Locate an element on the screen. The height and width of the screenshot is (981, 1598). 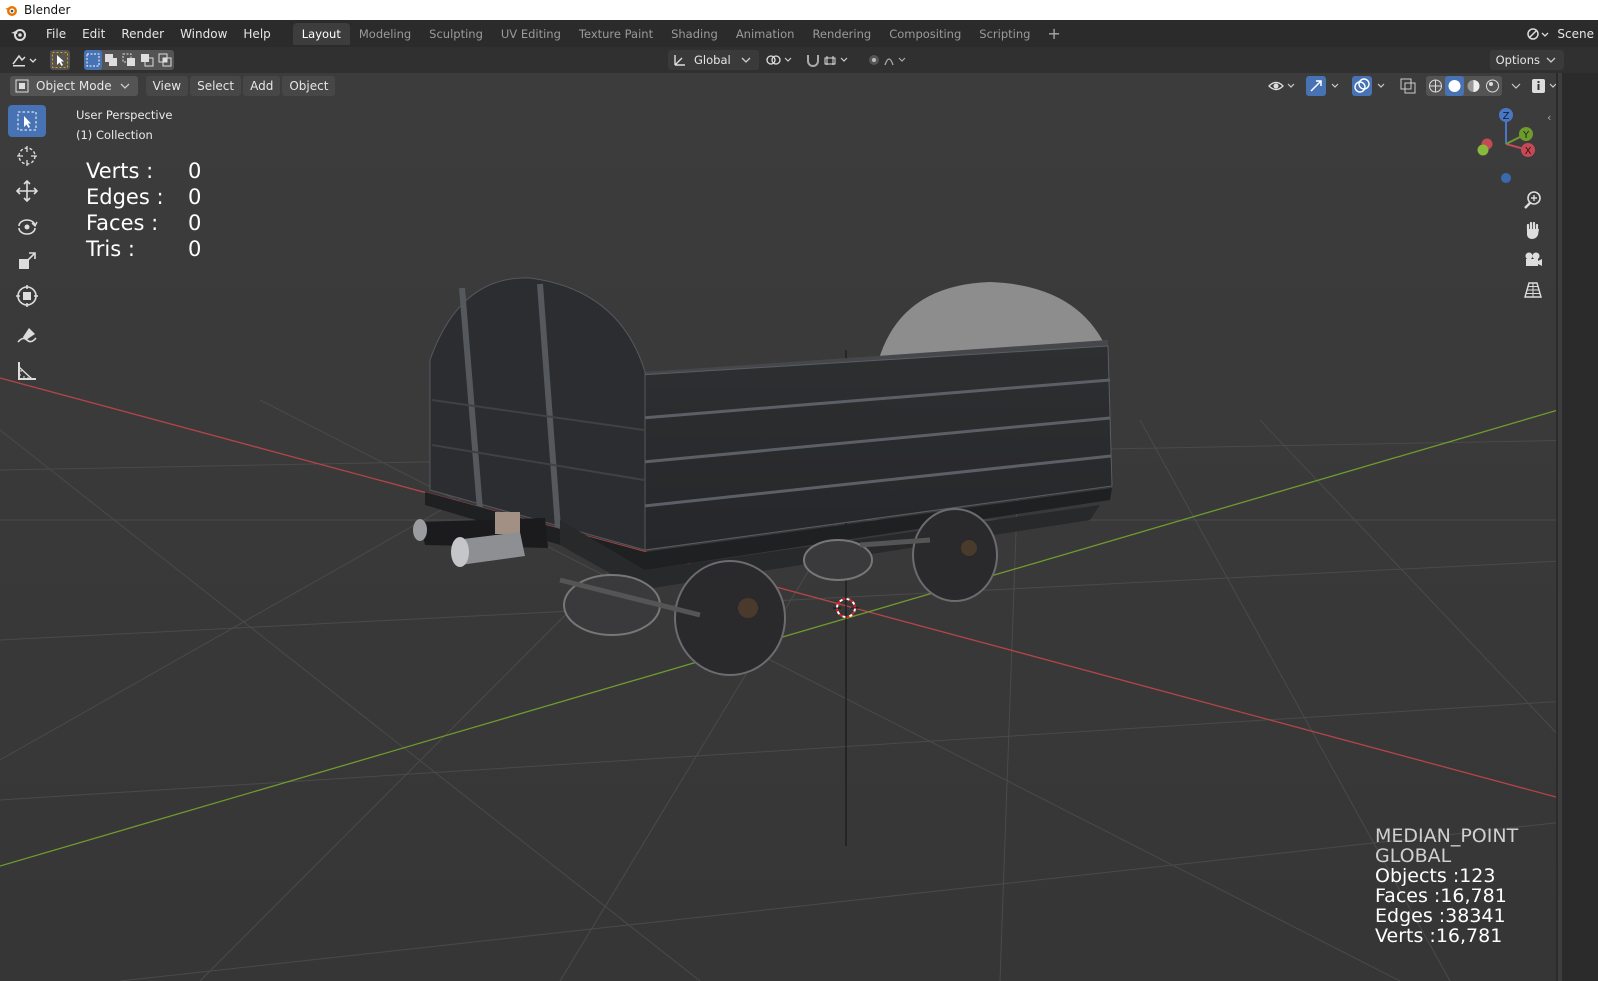
gizmo-neg-z-axis is located at coordinates (1506, 178).